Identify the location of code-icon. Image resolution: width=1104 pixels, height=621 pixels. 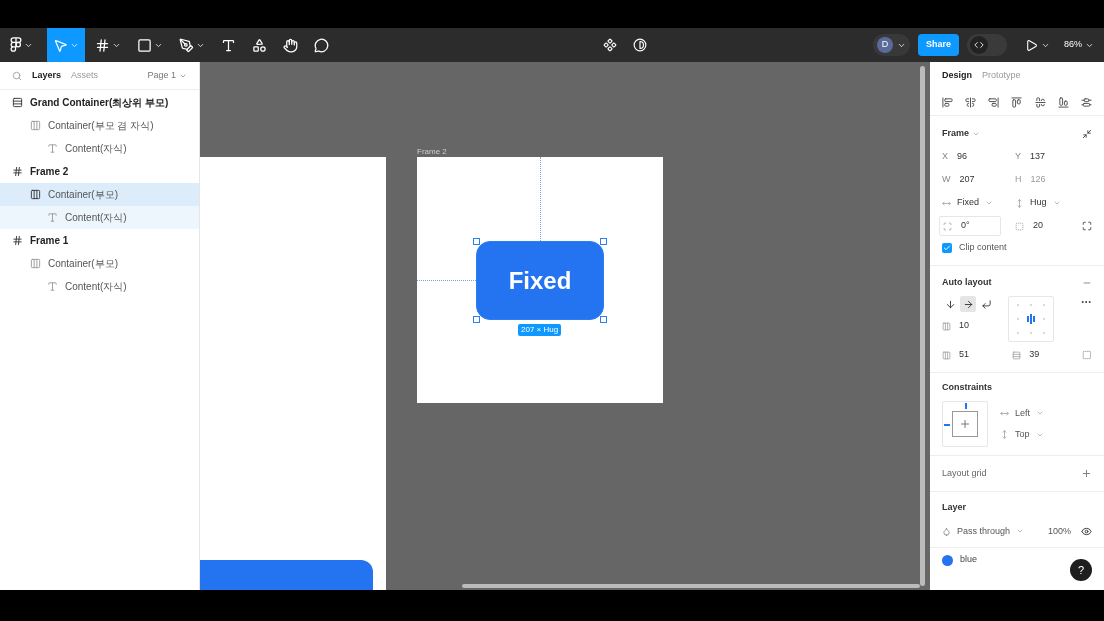
(979, 45).